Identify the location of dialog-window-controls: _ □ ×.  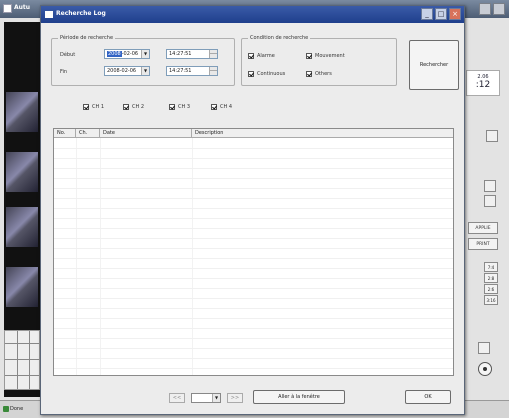
(441, 14).